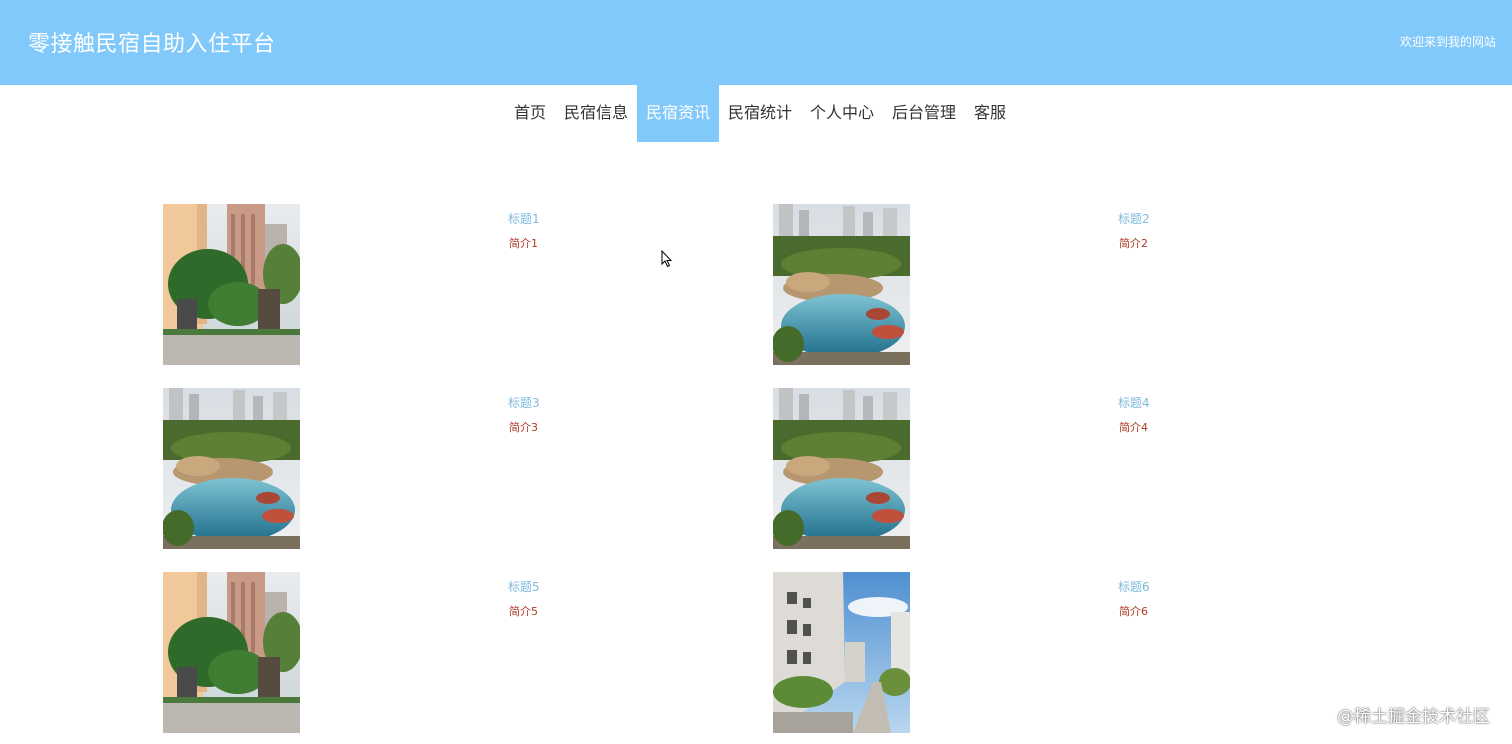 The height and width of the screenshot is (744, 1512). Describe the element at coordinates (463, 653) in the screenshot. I see `news-card-5: 标题5 简介5` at that location.